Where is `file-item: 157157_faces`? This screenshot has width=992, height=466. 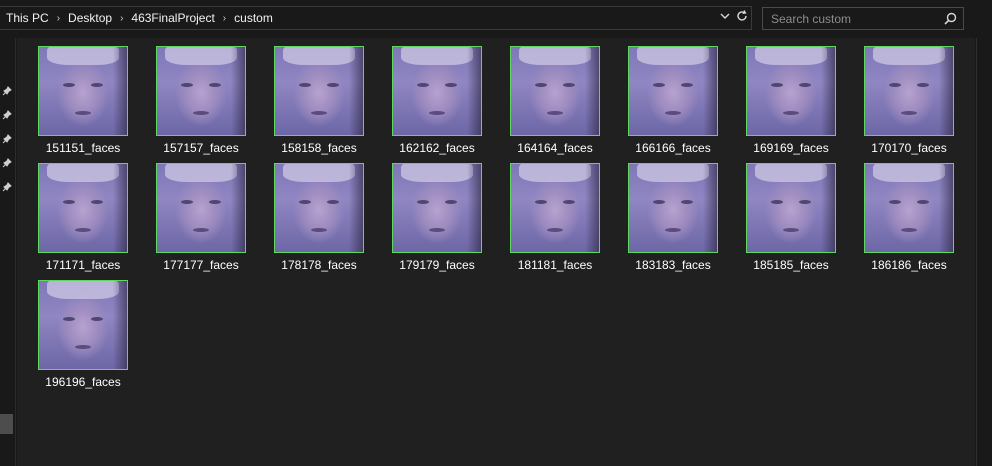
file-item: 157157_faces is located at coordinates (204, 104).